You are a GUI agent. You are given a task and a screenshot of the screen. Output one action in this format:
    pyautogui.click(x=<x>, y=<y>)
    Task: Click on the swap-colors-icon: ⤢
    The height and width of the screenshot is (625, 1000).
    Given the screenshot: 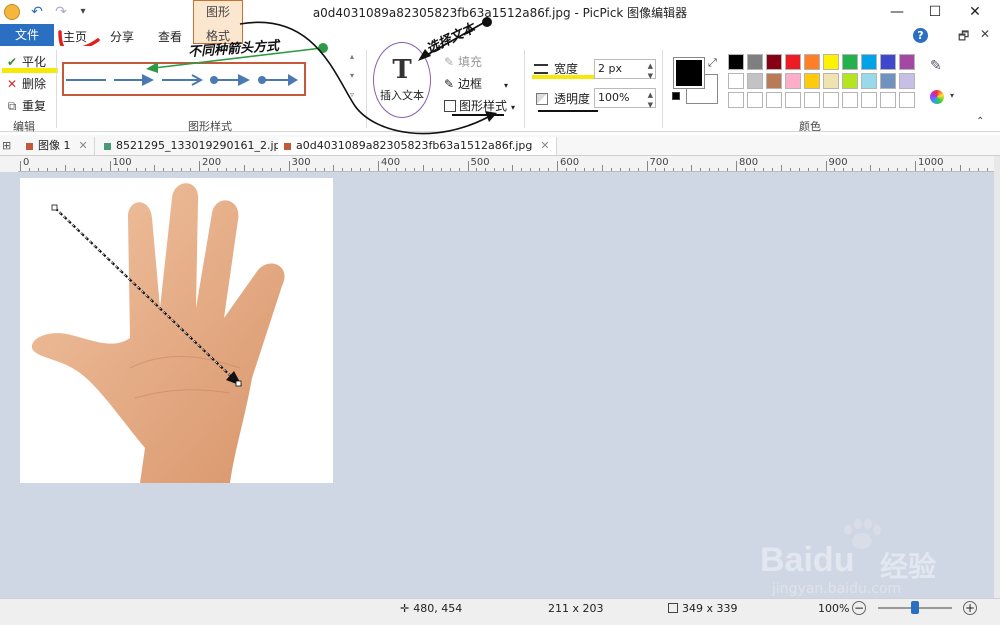 What is the action you would take?
    pyautogui.click(x=712, y=63)
    